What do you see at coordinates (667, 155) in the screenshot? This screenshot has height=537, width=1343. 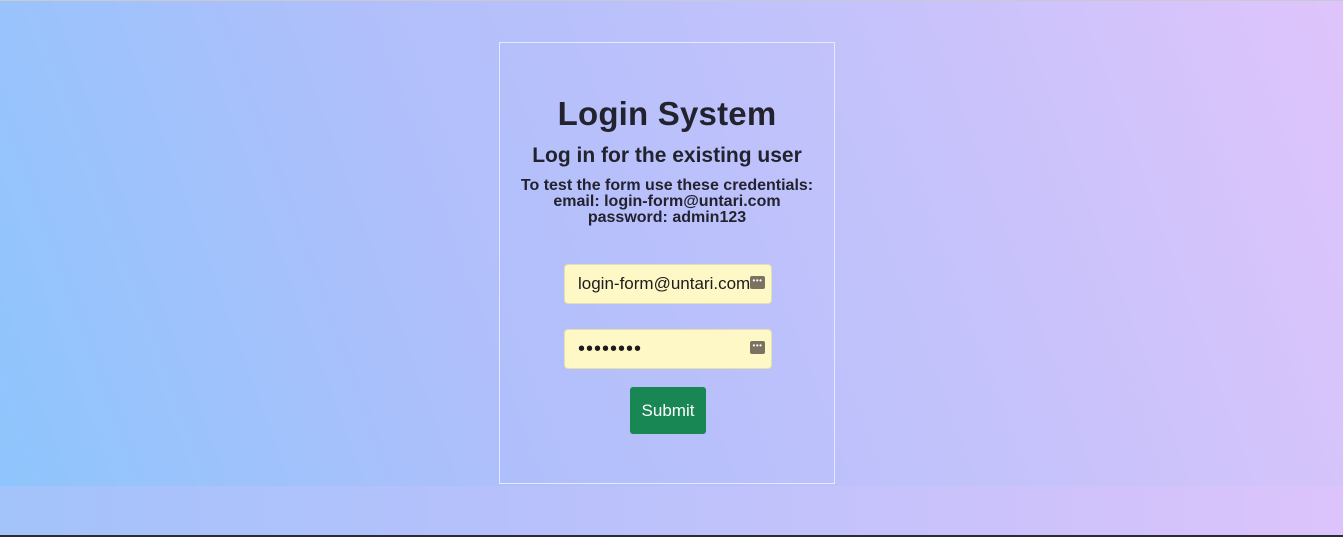 I see `page-subtitle: Log in for the existing user` at bounding box center [667, 155].